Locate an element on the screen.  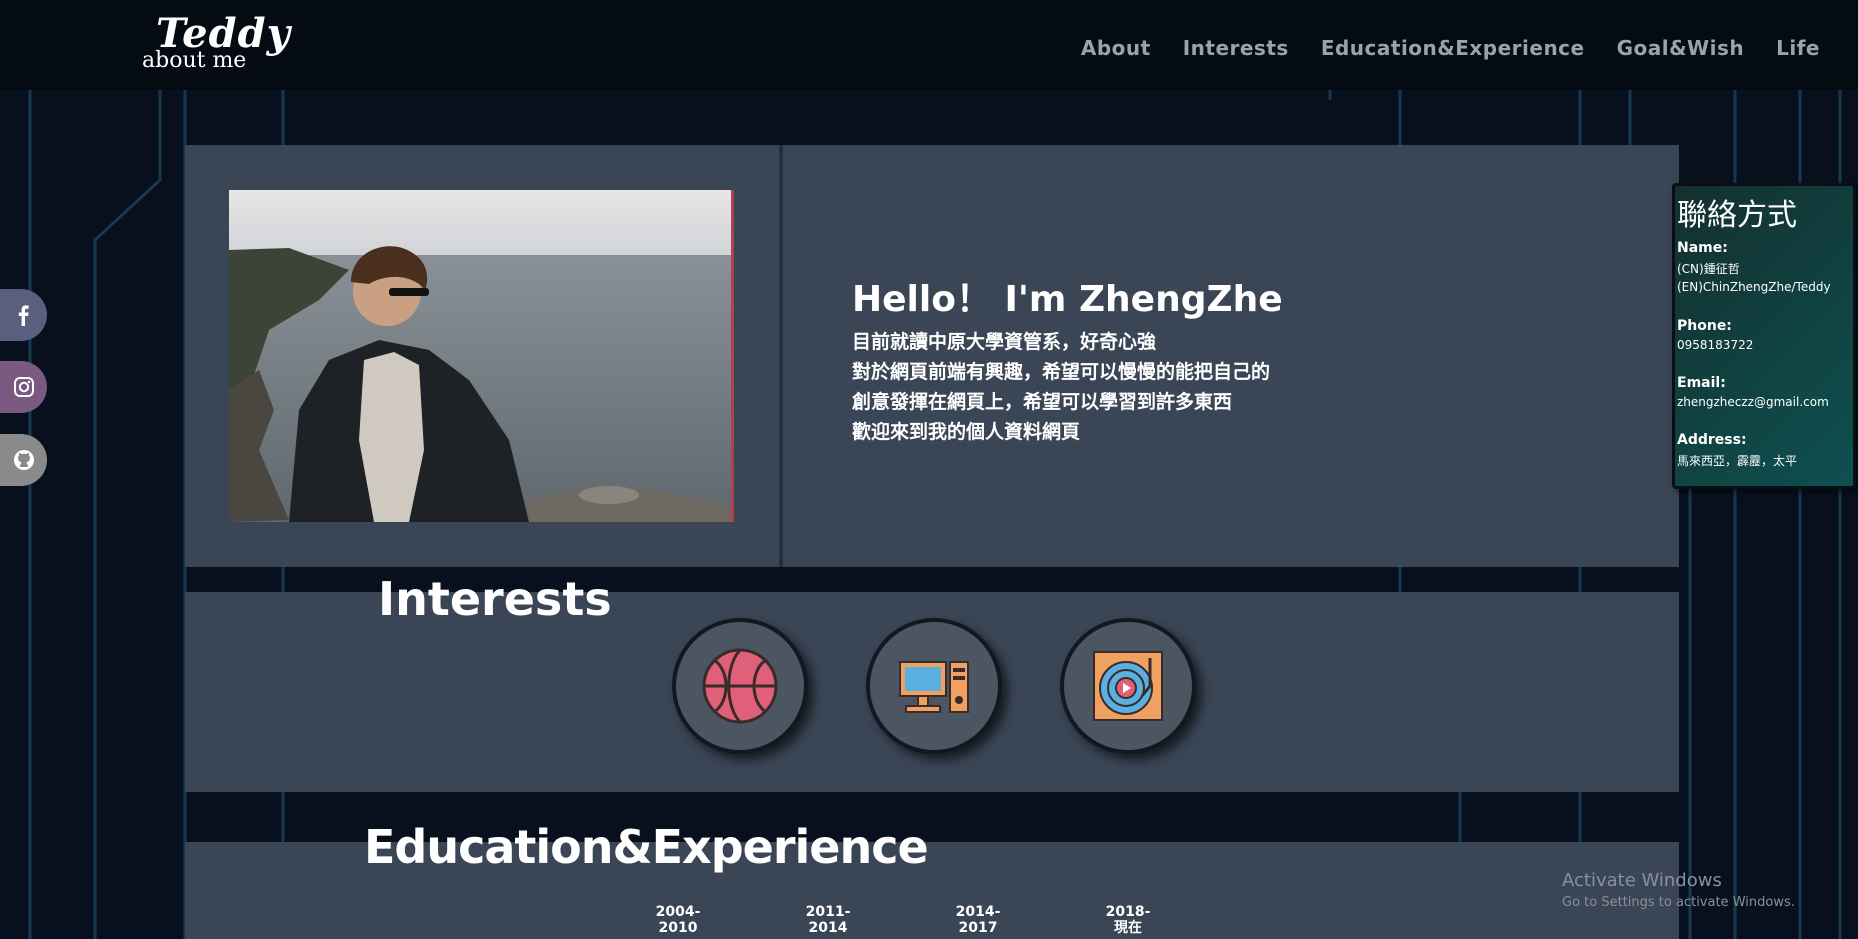
nav-link-goal: Goal&Wish is located at coordinates (1681, 48).